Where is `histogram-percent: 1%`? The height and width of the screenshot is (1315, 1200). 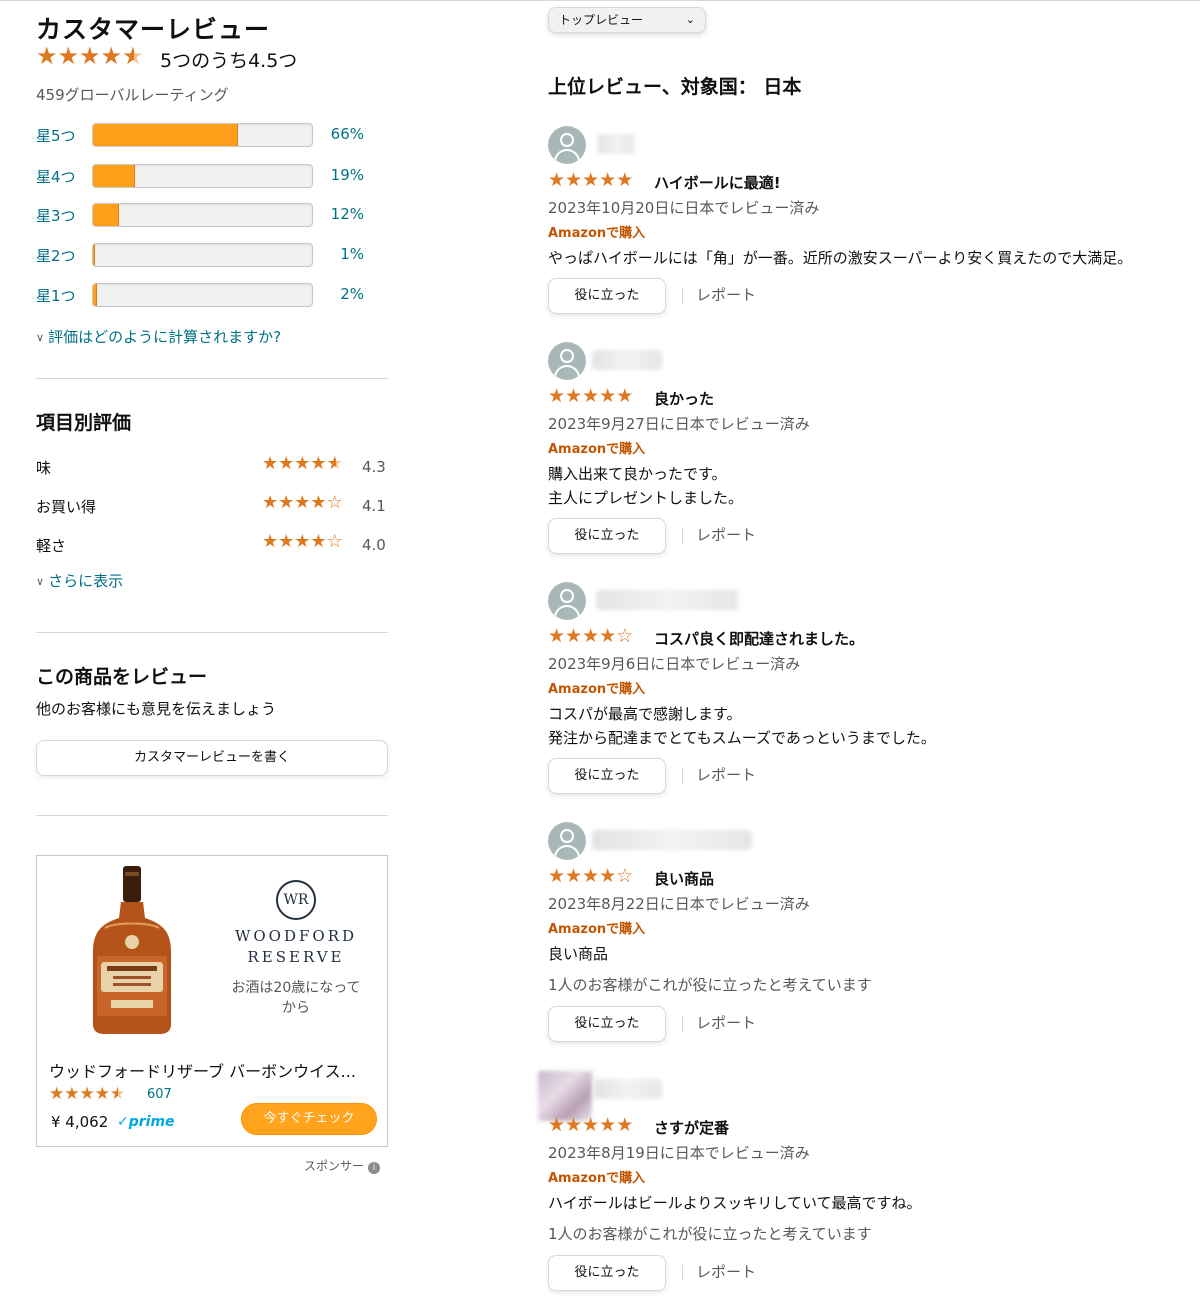 histogram-percent: 1% is located at coordinates (346, 254).